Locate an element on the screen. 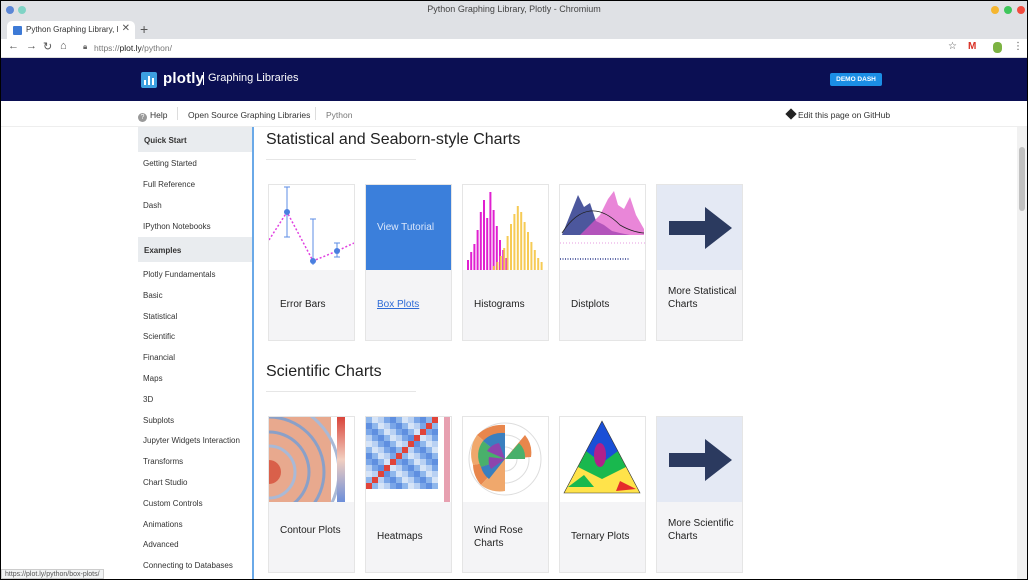 The width and height of the screenshot is (1028, 580). browser-tab: Python Graphing Library, Plotly ✕ is located at coordinates (71, 30).